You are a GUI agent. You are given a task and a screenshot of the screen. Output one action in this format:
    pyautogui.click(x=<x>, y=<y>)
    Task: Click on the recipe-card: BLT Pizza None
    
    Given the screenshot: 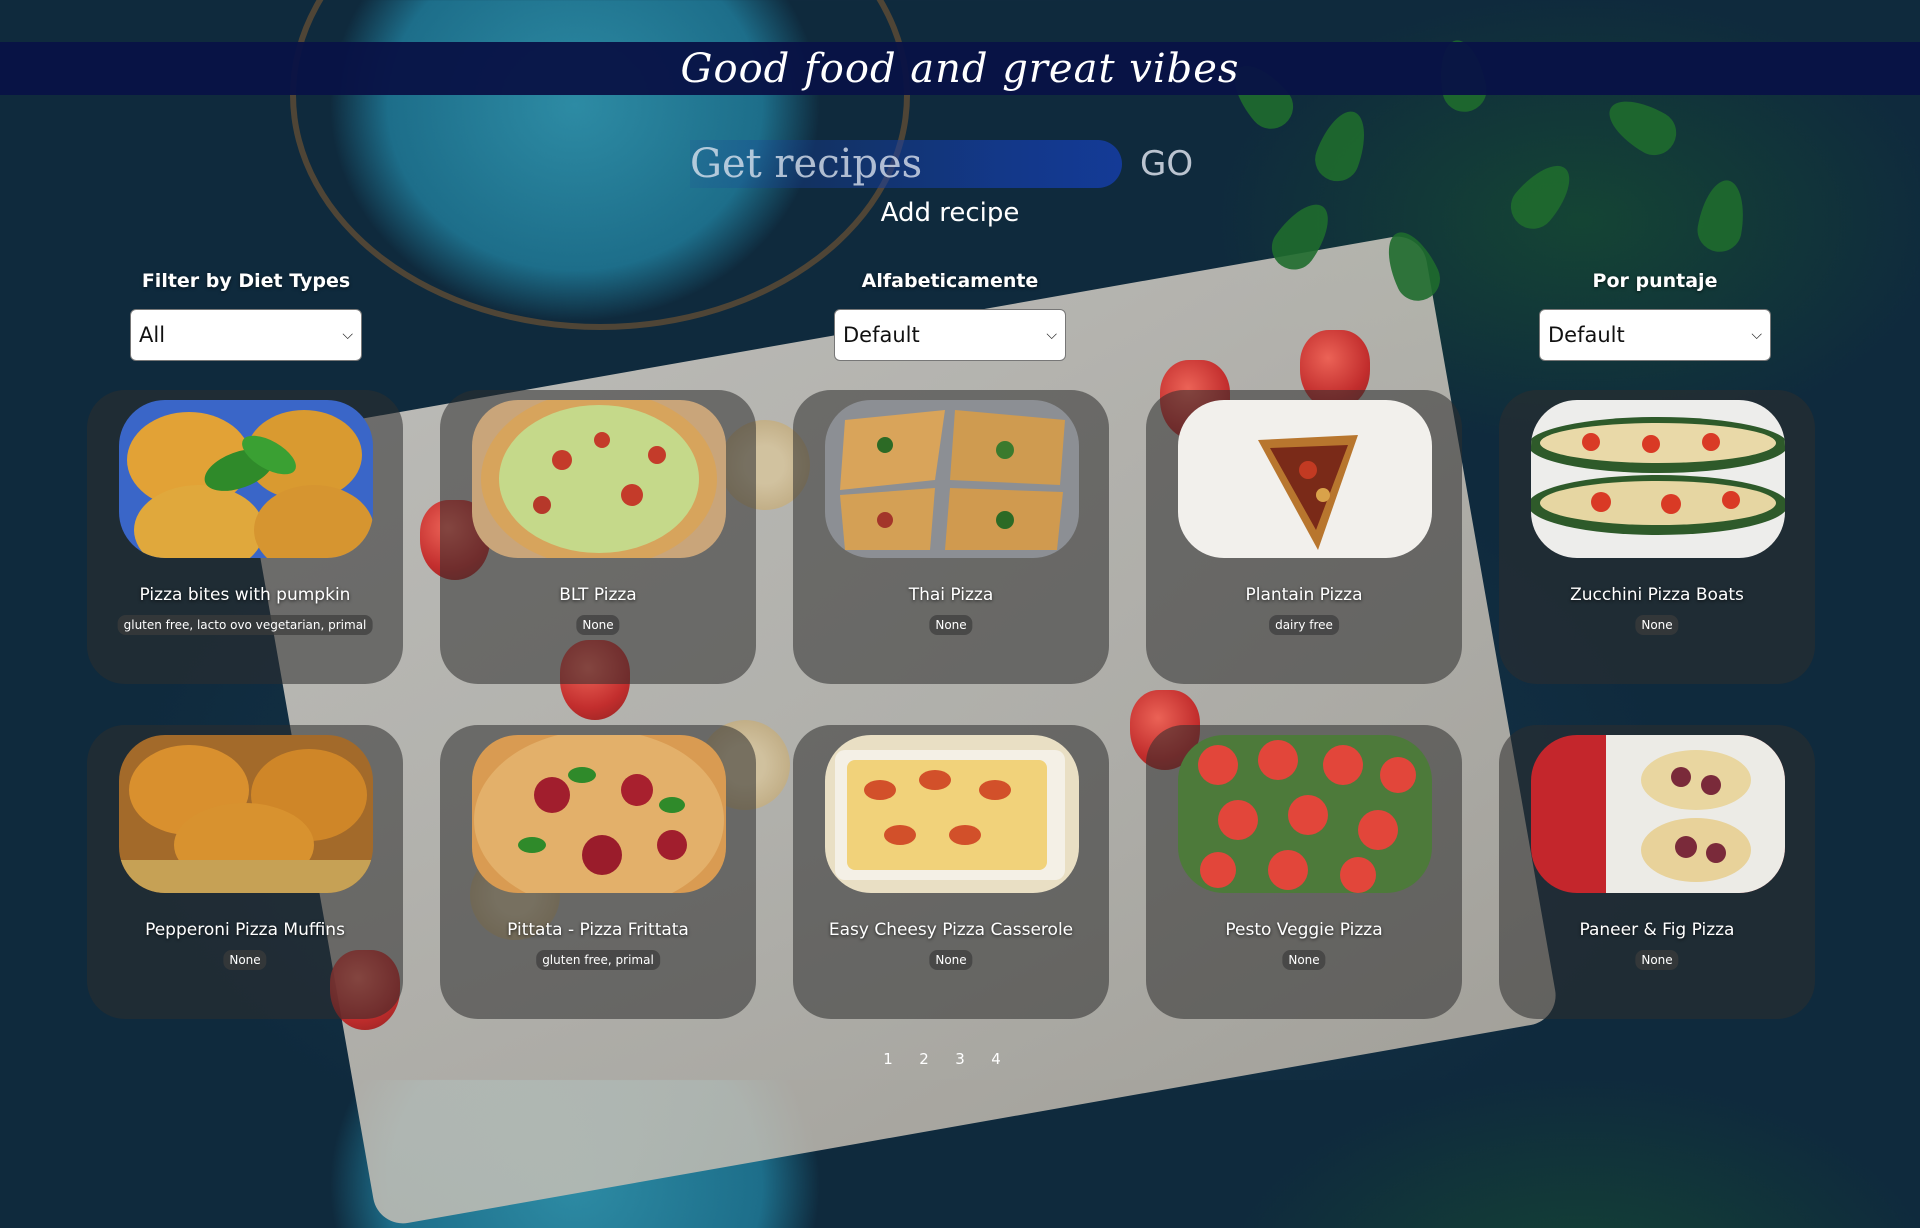 What is the action you would take?
    pyautogui.click(x=598, y=537)
    